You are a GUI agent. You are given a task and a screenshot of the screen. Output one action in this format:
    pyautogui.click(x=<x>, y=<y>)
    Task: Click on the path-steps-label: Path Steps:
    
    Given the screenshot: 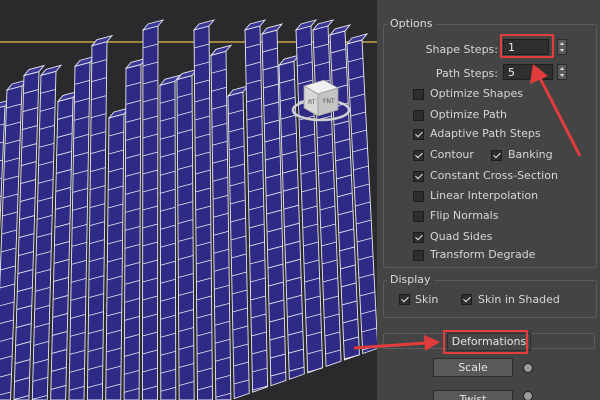 What is the action you would take?
    pyautogui.click(x=466, y=73)
    